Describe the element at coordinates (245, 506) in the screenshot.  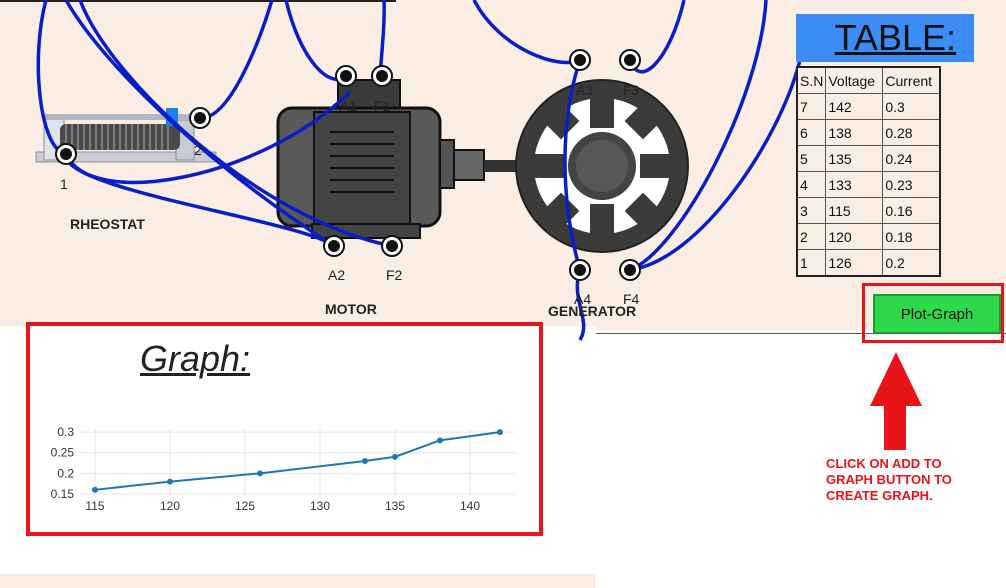
I see `x-tick-label: 125` at that location.